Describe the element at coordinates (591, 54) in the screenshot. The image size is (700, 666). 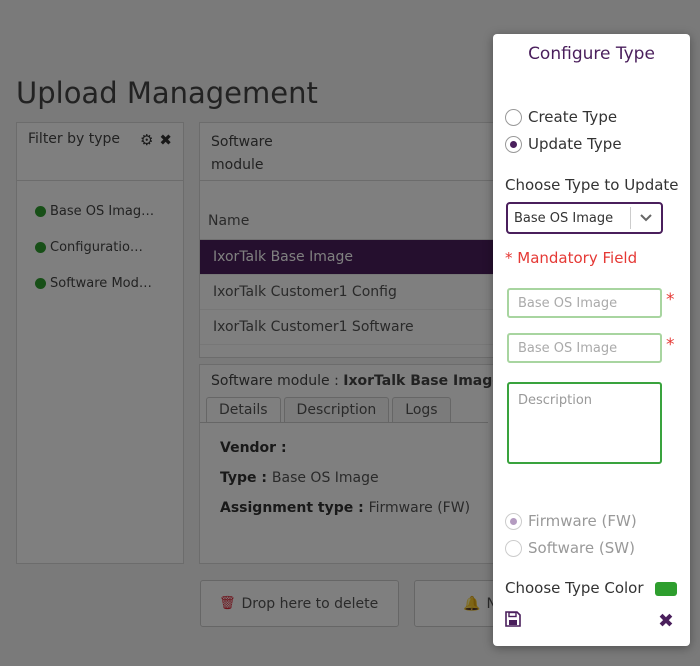
I see `modal-title: Configure Type` at that location.